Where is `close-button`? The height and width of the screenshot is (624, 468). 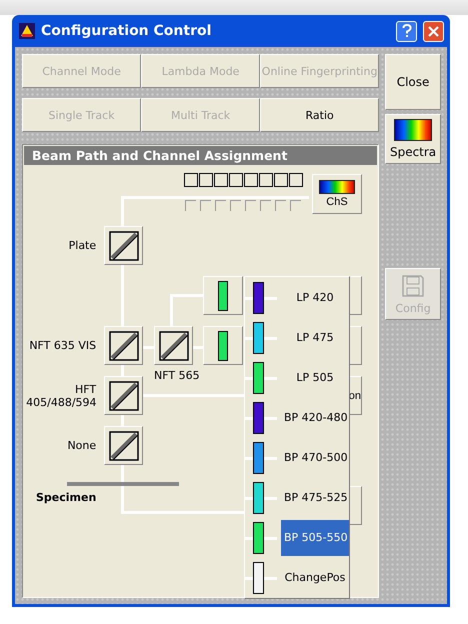 close-button is located at coordinates (433, 31).